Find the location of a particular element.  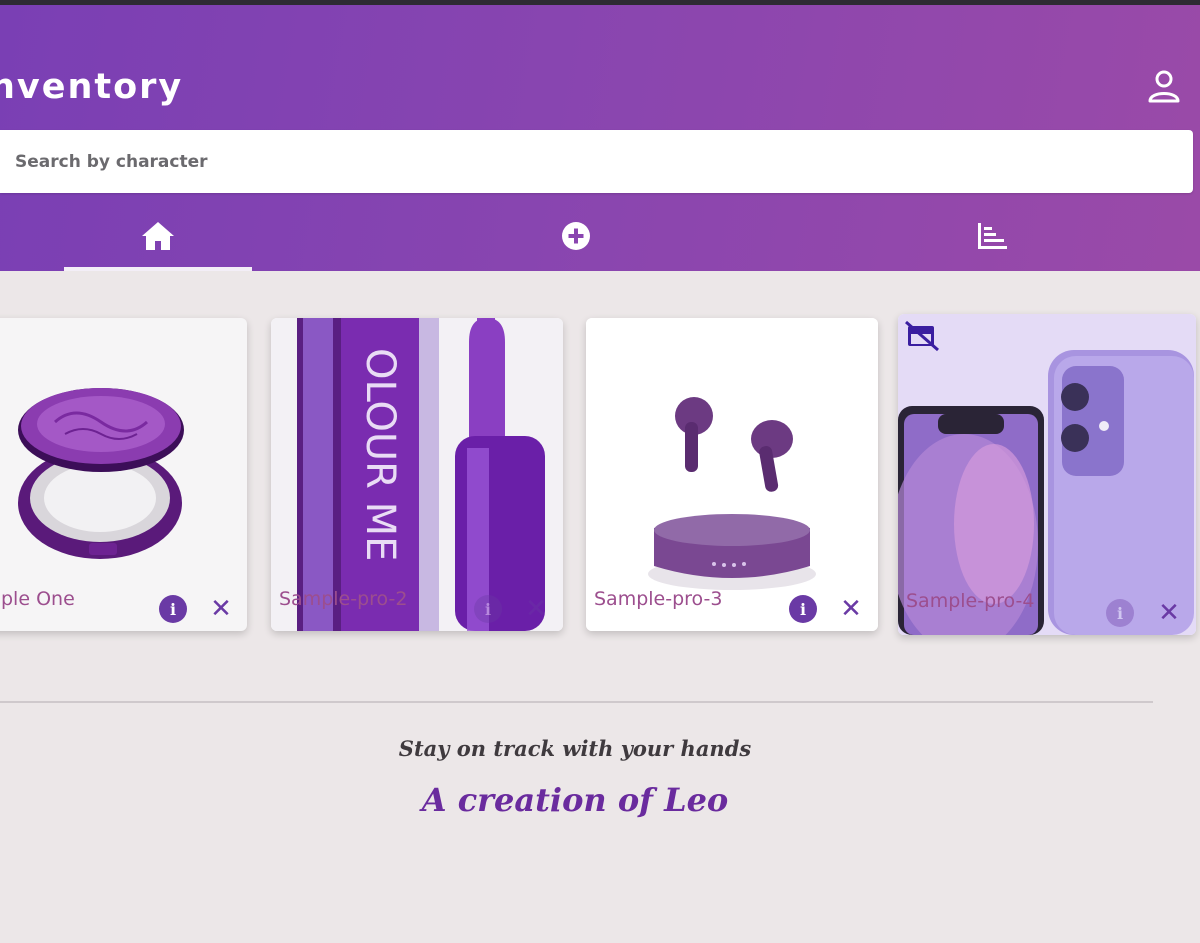

product-name: Sample-pro-3 is located at coordinates (658, 599).